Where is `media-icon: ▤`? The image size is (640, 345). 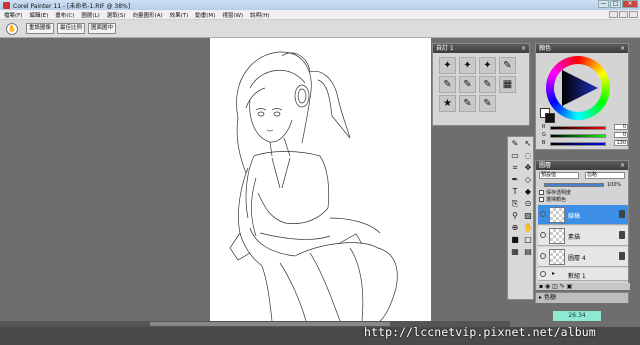 media-icon: ▤ is located at coordinates (528, 251).